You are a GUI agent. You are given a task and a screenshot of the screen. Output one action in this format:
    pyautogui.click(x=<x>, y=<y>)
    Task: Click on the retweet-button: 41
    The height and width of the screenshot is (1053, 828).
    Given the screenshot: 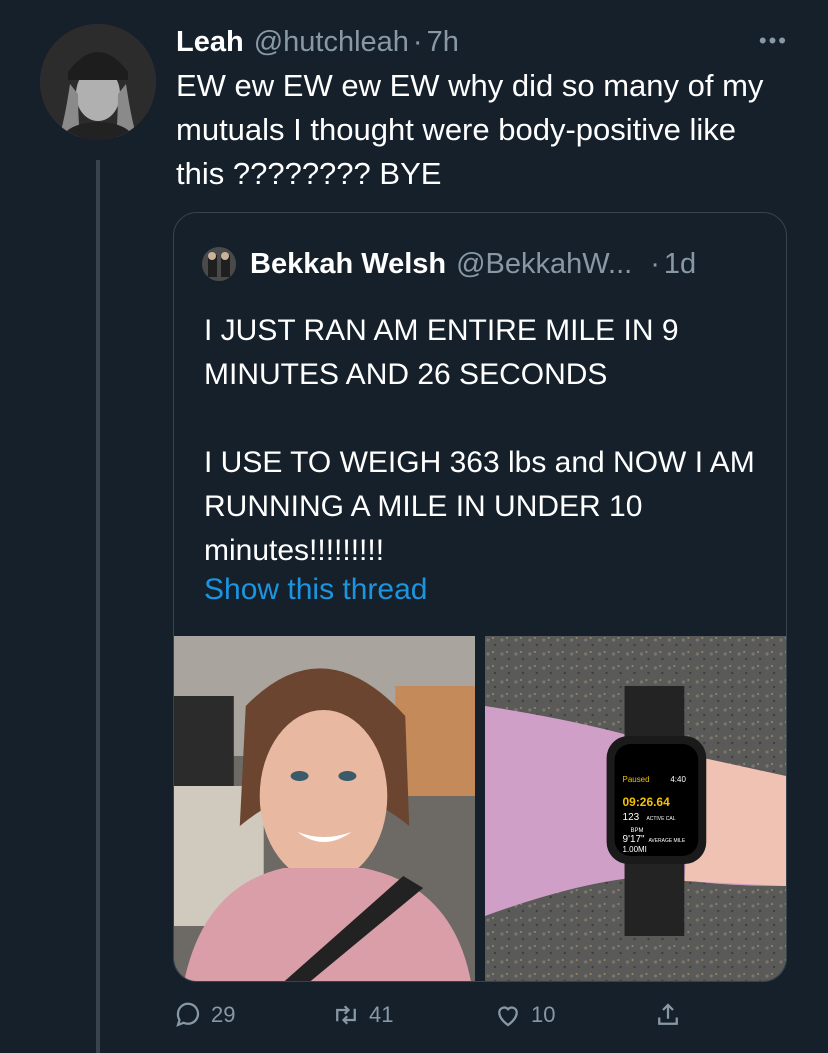 What is the action you would take?
    pyautogui.click(x=362, y=1015)
    